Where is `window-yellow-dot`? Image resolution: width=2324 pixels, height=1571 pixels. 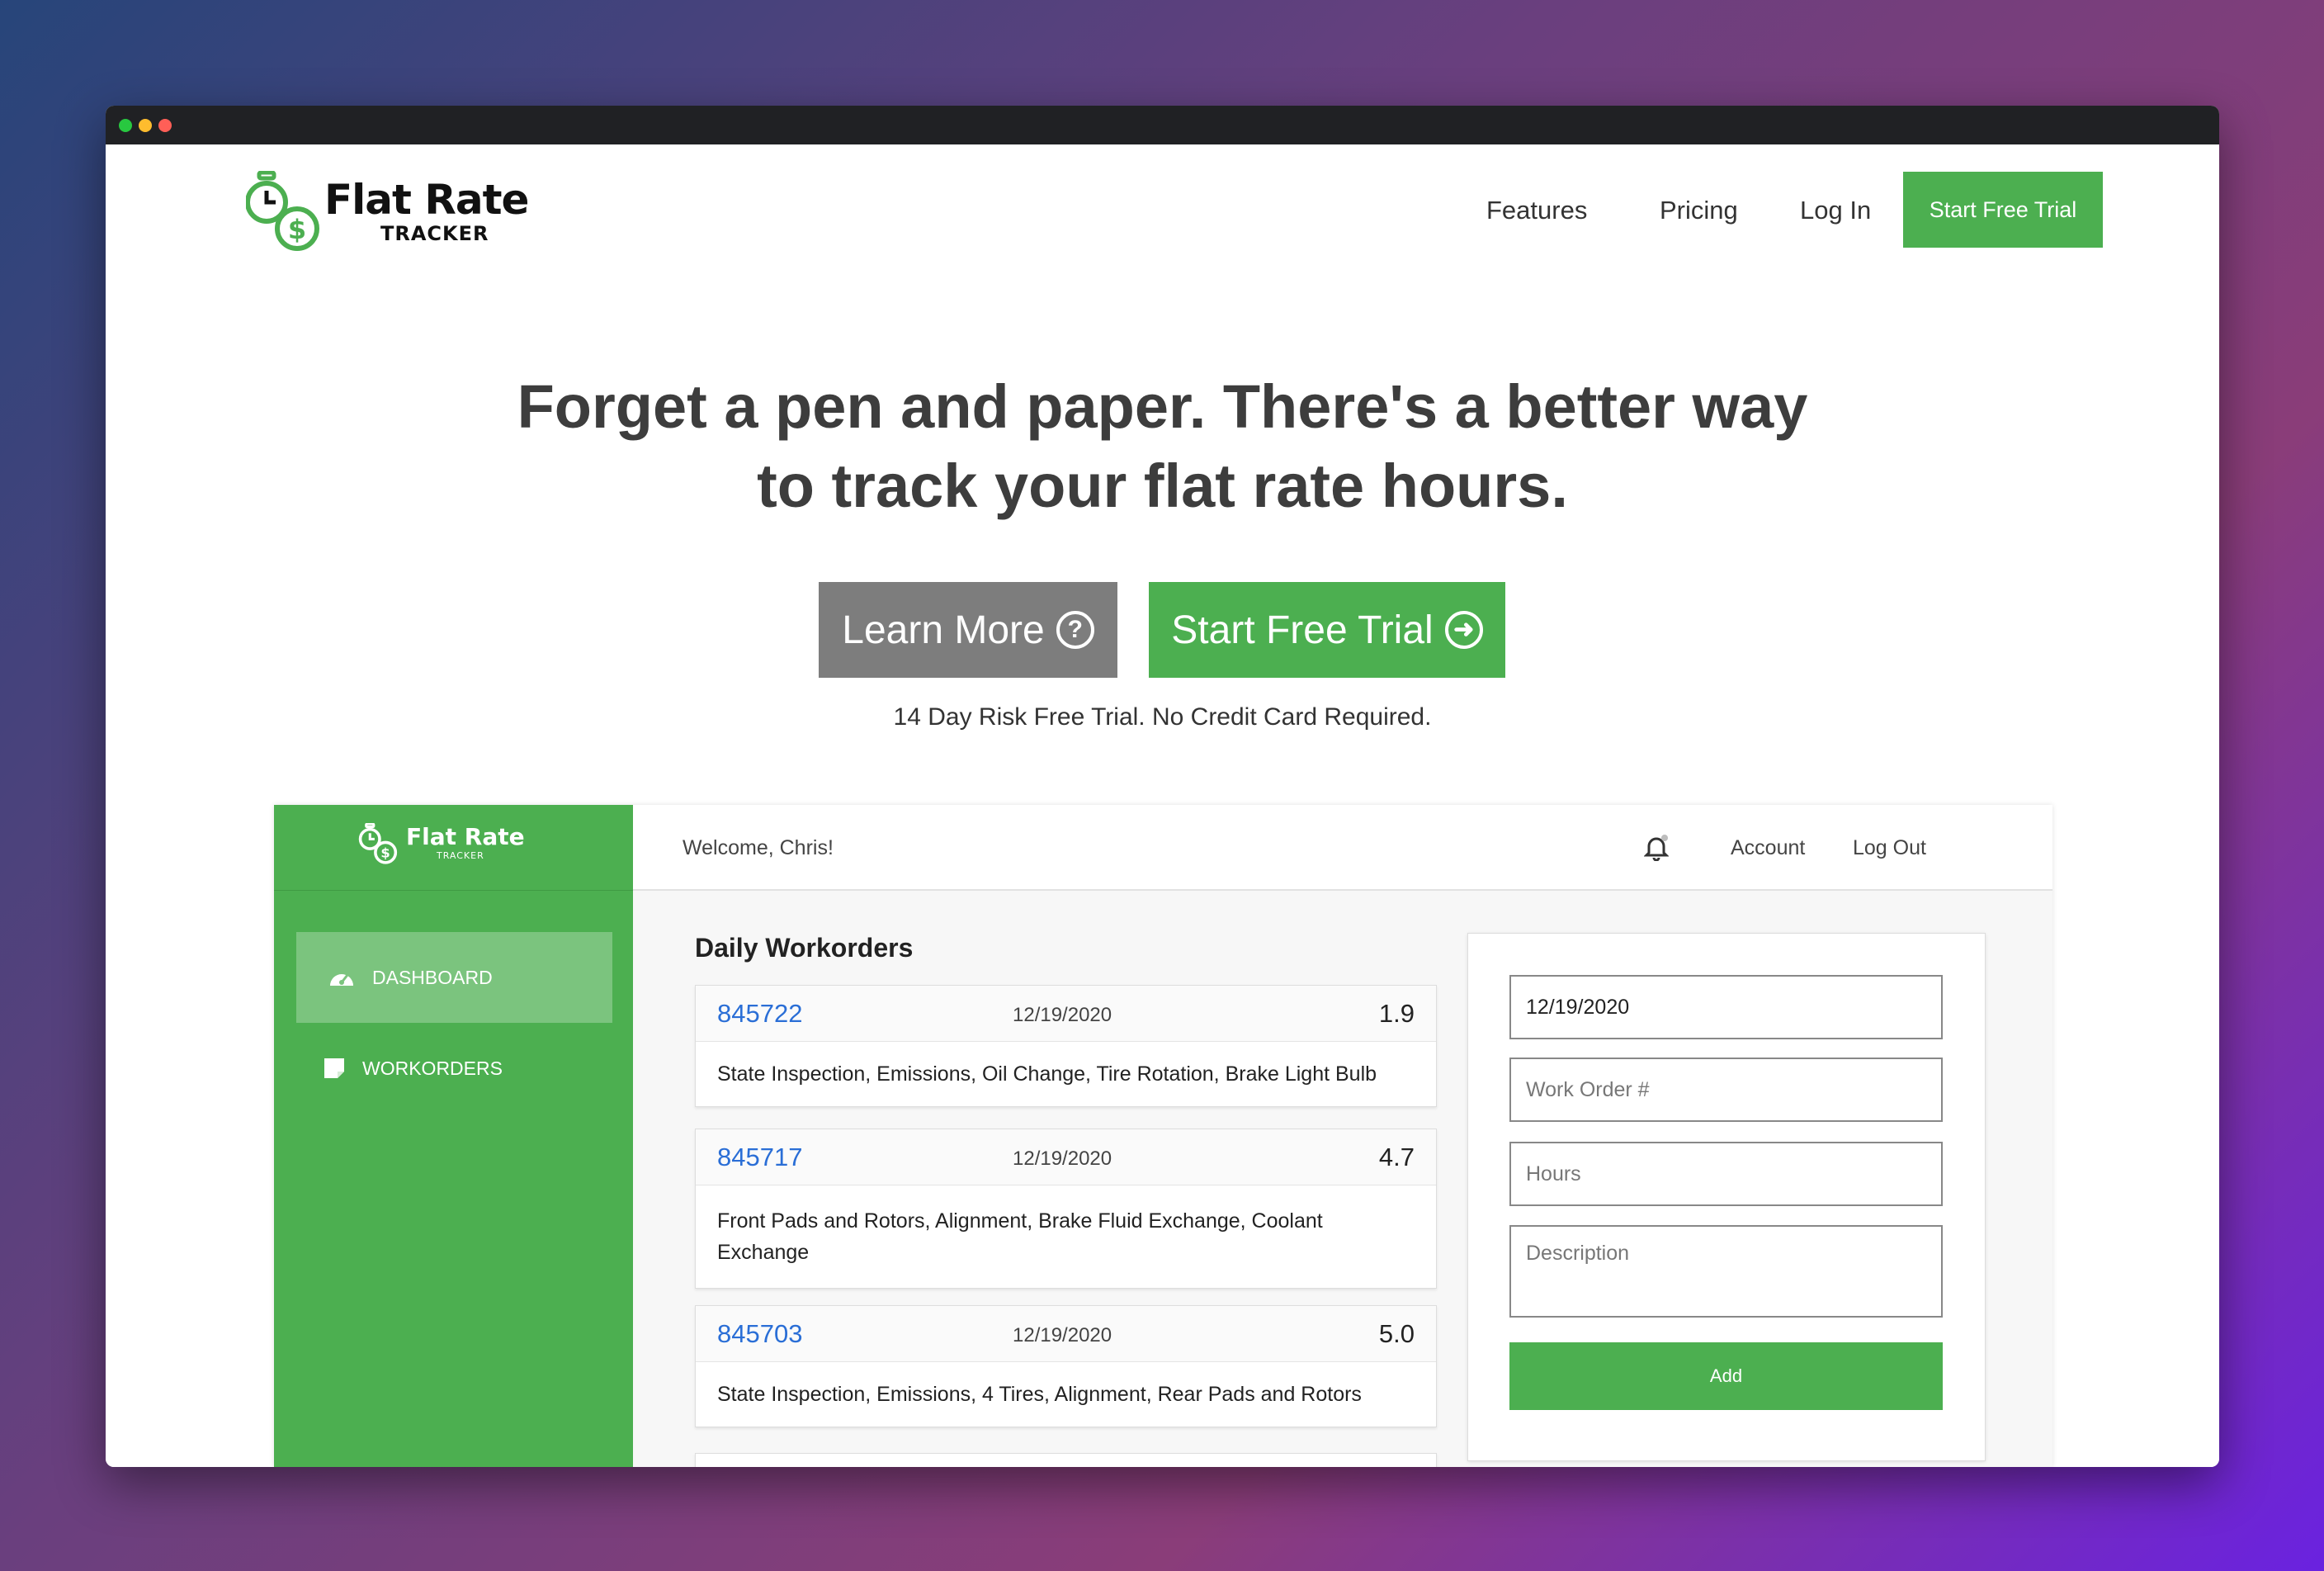 window-yellow-dot is located at coordinates (145, 125).